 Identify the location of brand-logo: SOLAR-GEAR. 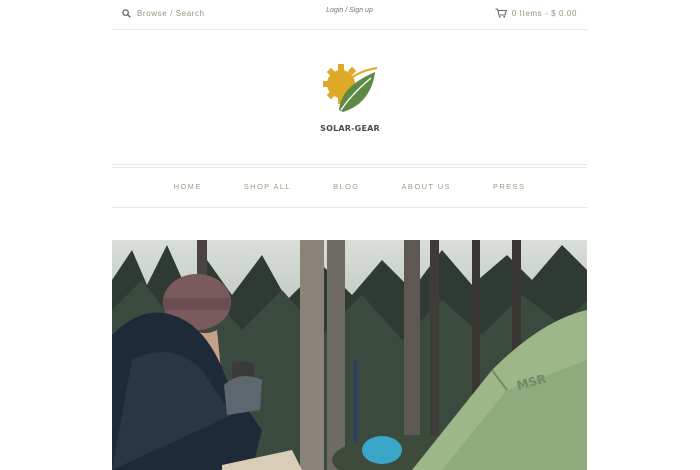
(350, 100).